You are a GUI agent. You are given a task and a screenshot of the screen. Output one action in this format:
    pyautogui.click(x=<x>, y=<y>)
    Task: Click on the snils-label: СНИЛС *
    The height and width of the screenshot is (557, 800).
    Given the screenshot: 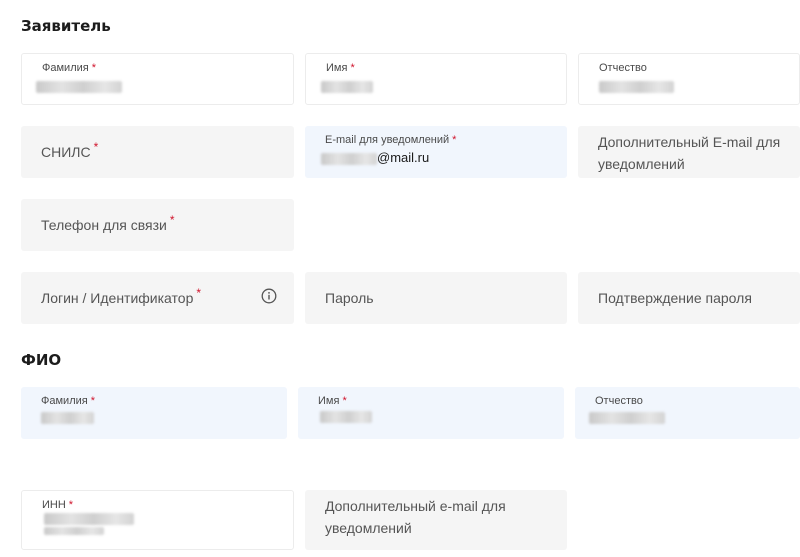 What is the action you would take?
    pyautogui.click(x=70, y=150)
    